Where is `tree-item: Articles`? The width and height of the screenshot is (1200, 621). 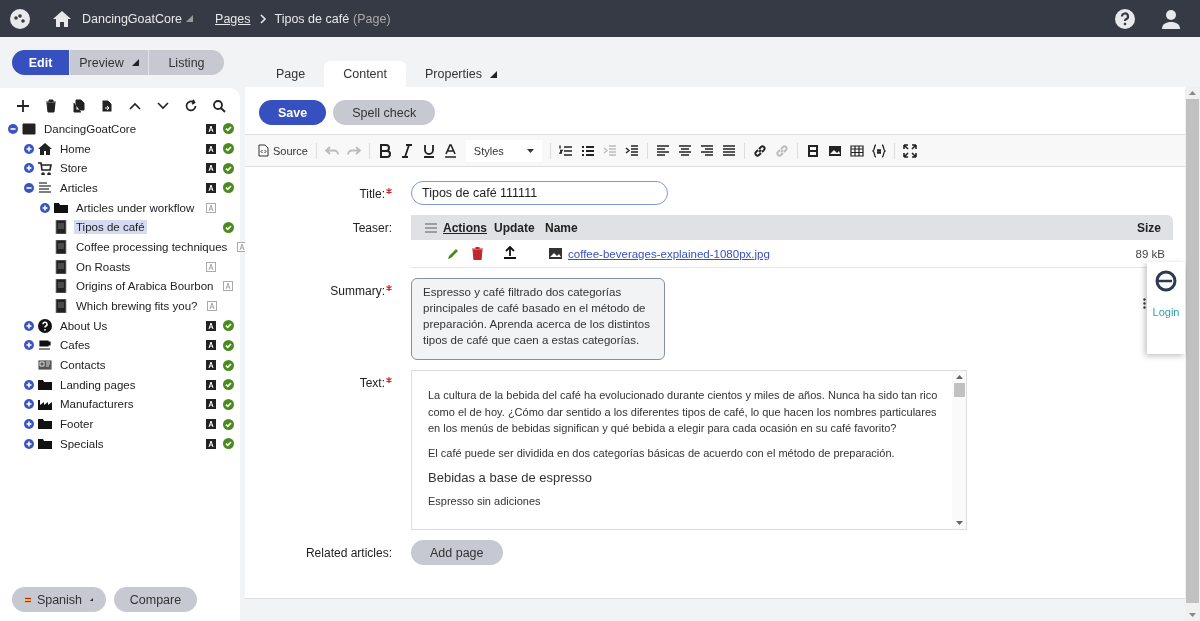
tree-item: Articles is located at coordinates (79, 187).